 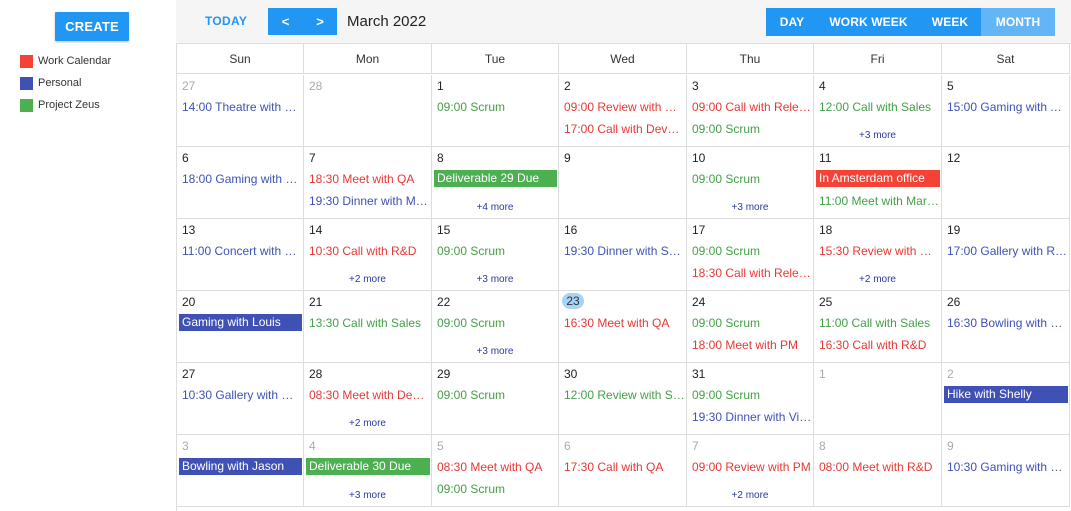 What do you see at coordinates (315, 302) in the screenshot?
I see `date-number: 21` at bounding box center [315, 302].